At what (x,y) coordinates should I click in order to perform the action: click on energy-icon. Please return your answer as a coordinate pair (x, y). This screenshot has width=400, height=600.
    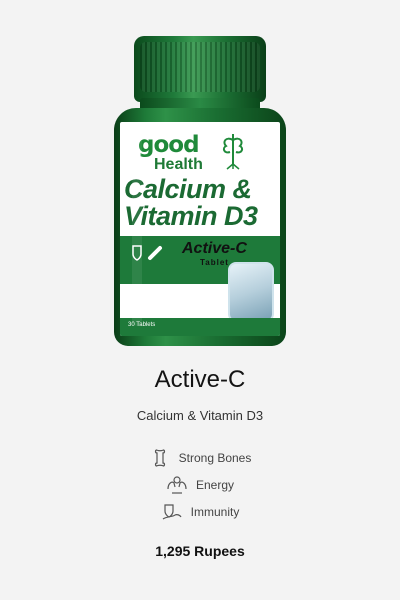
    Looking at the image, I should click on (177, 485).